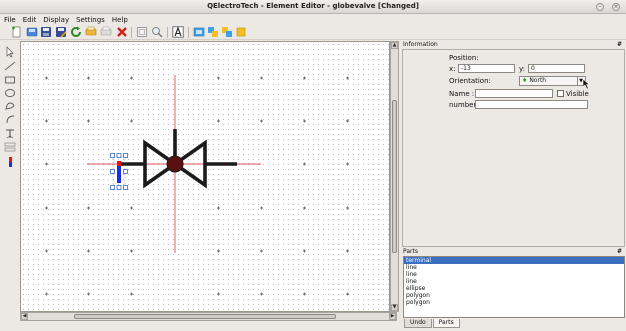 This screenshot has width=626, height=331. I want to click on selected-terminal, so click(119, 172).